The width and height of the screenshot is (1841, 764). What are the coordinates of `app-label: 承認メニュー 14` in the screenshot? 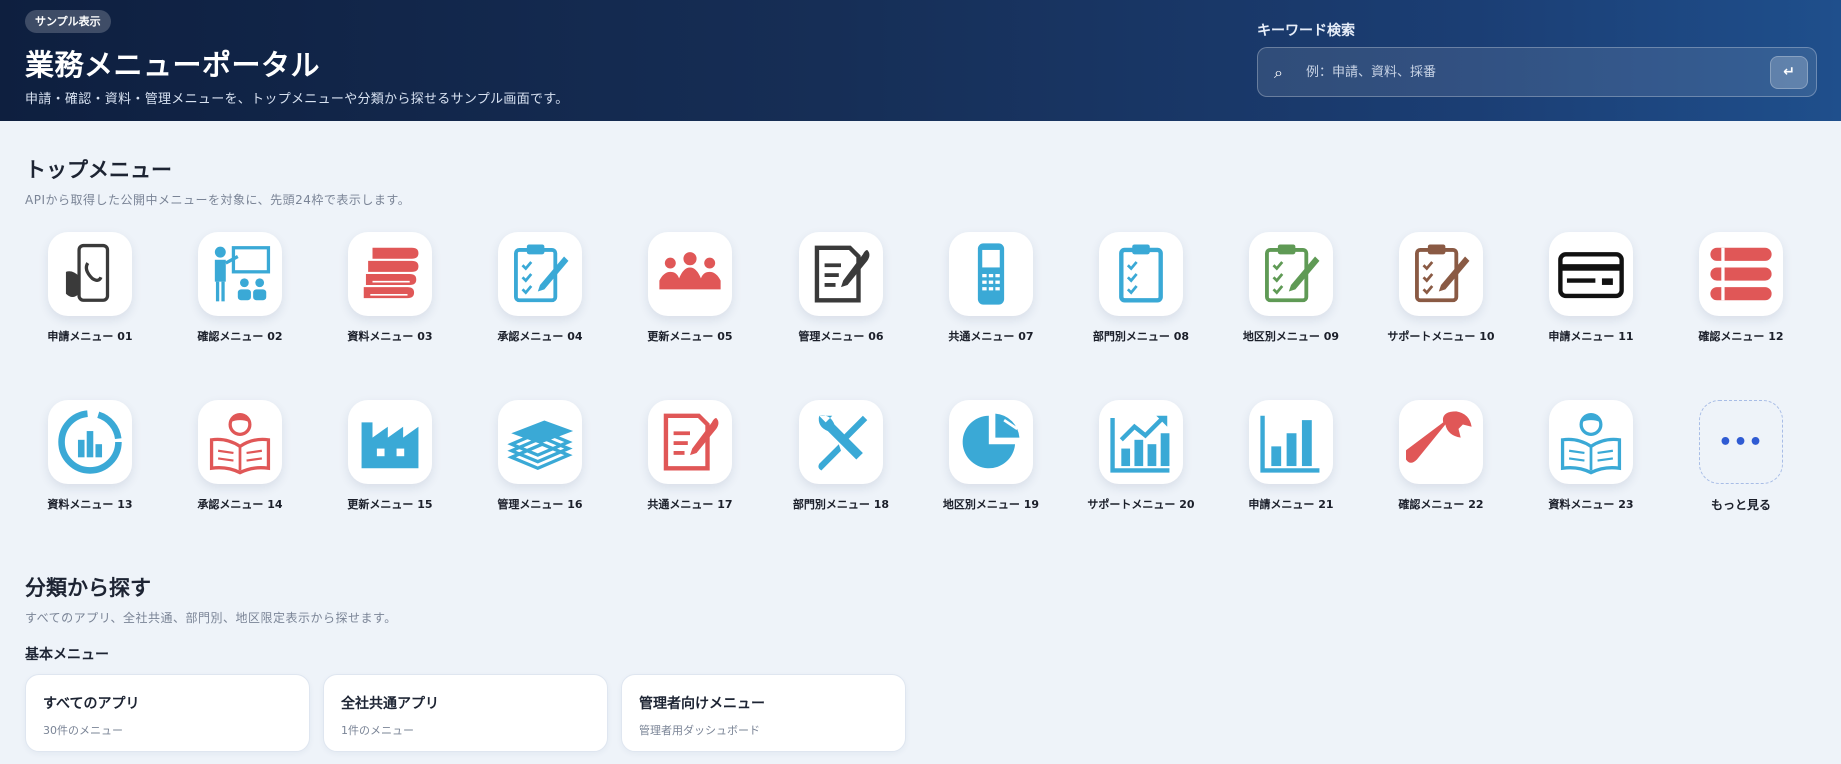 It's located at (240, 504).